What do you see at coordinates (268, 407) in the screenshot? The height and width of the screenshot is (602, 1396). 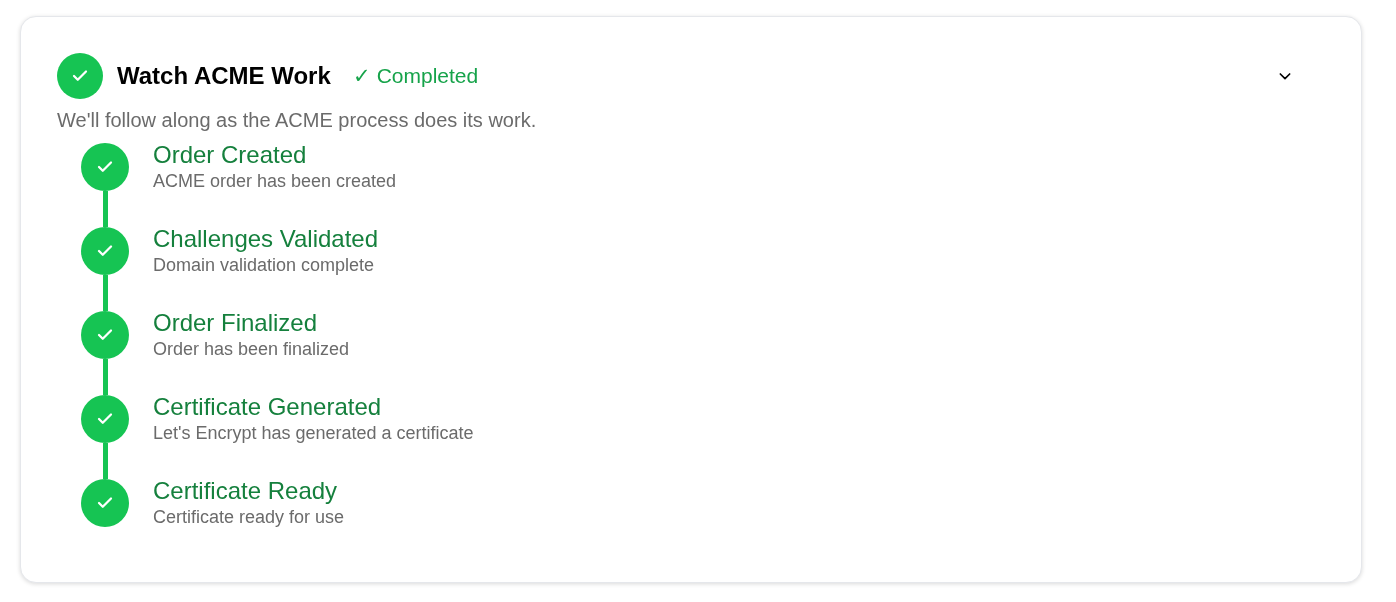 I see `step-title: Certificate Generated` at bounding box center [268, 407].